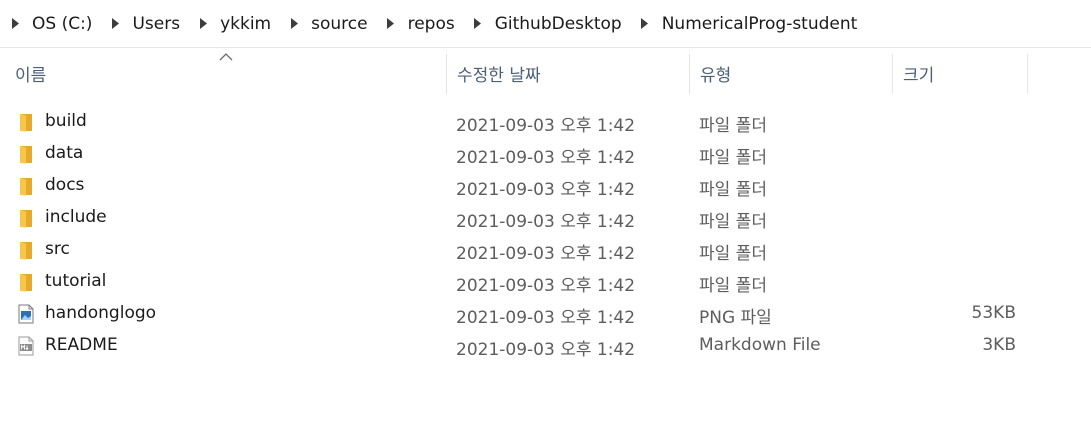 This screenshot has height=443, width=1091. I want to click on breadcrumb-item-source: source, so click(339, 24).